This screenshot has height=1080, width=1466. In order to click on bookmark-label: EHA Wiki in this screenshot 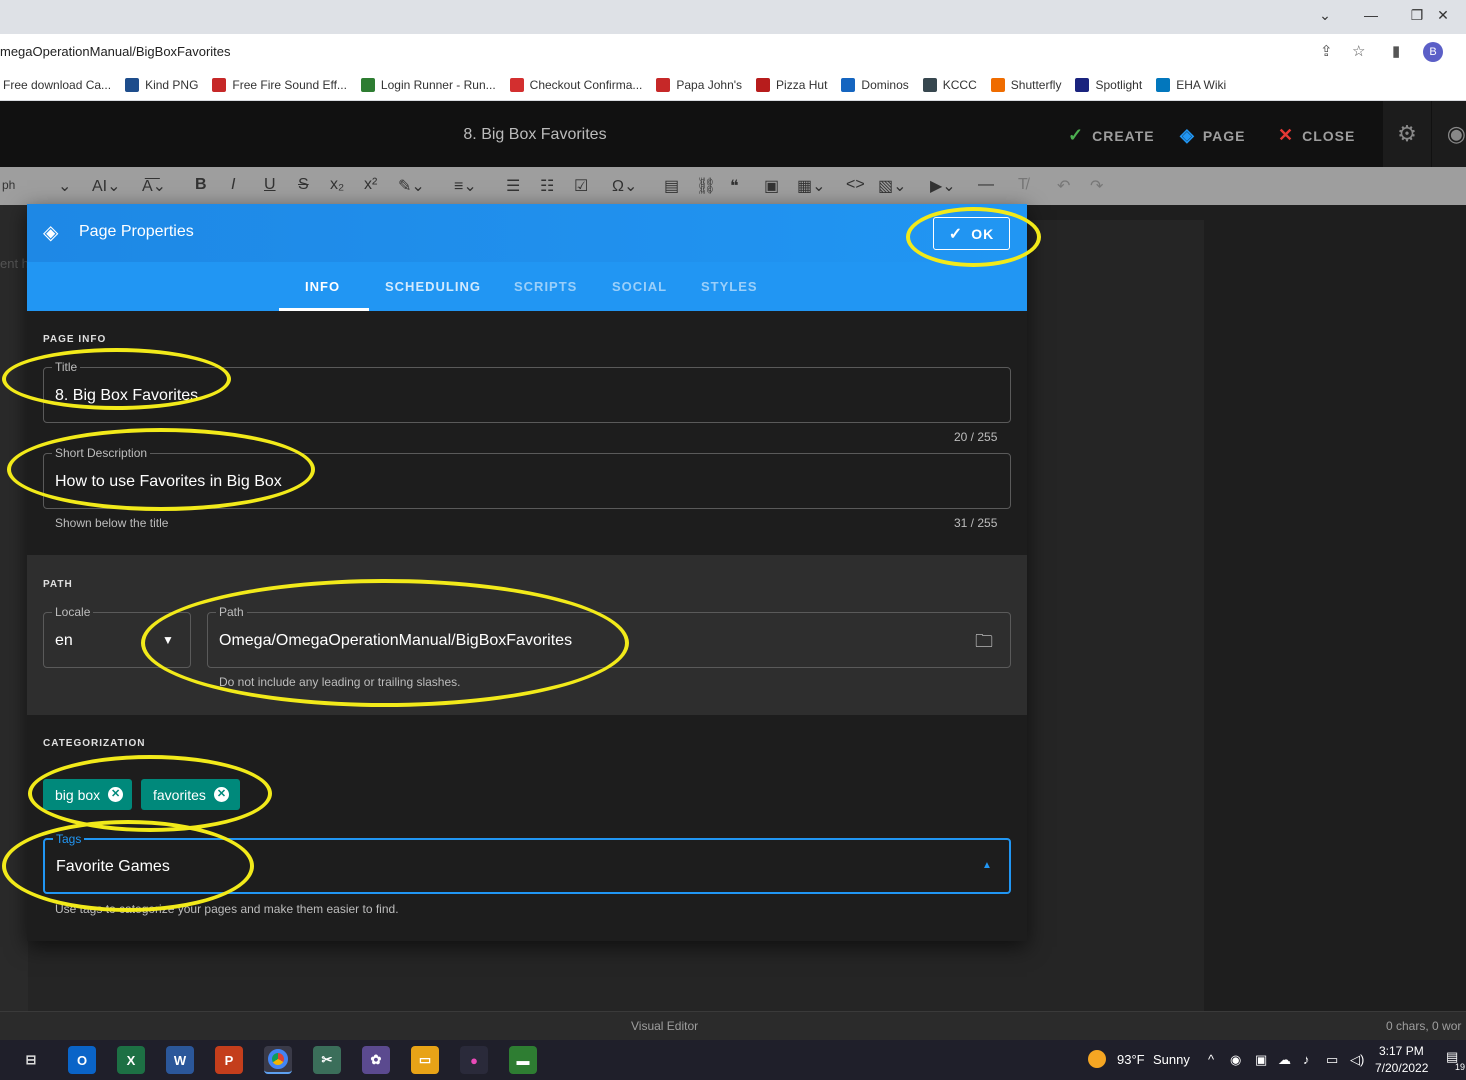, I will do `click(1201, 85)`.